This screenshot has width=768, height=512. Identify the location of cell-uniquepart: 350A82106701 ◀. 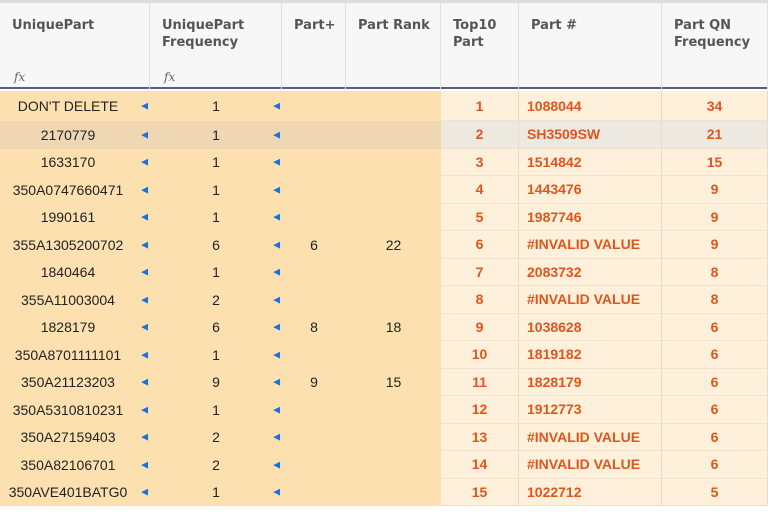
(75, 465).